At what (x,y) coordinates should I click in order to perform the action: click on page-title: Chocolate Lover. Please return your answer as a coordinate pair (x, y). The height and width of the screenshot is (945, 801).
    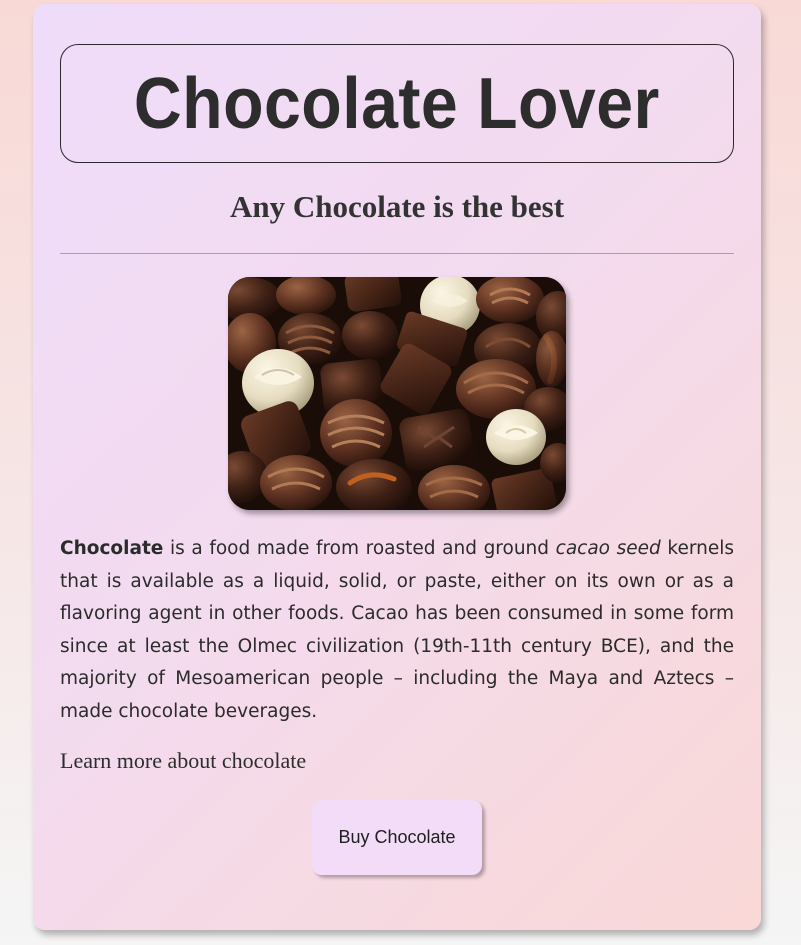
    Looking at the image, I should click on (397, 103).